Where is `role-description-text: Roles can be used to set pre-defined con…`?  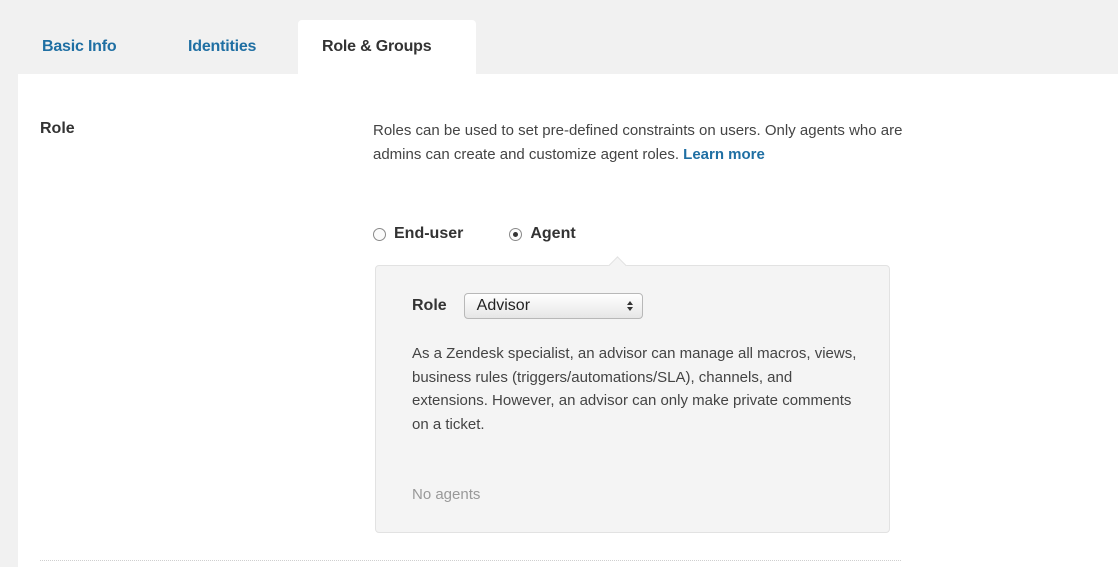
role-description-text: Roles can be used to set pre-defined con… is located at coordinates (638, 142).